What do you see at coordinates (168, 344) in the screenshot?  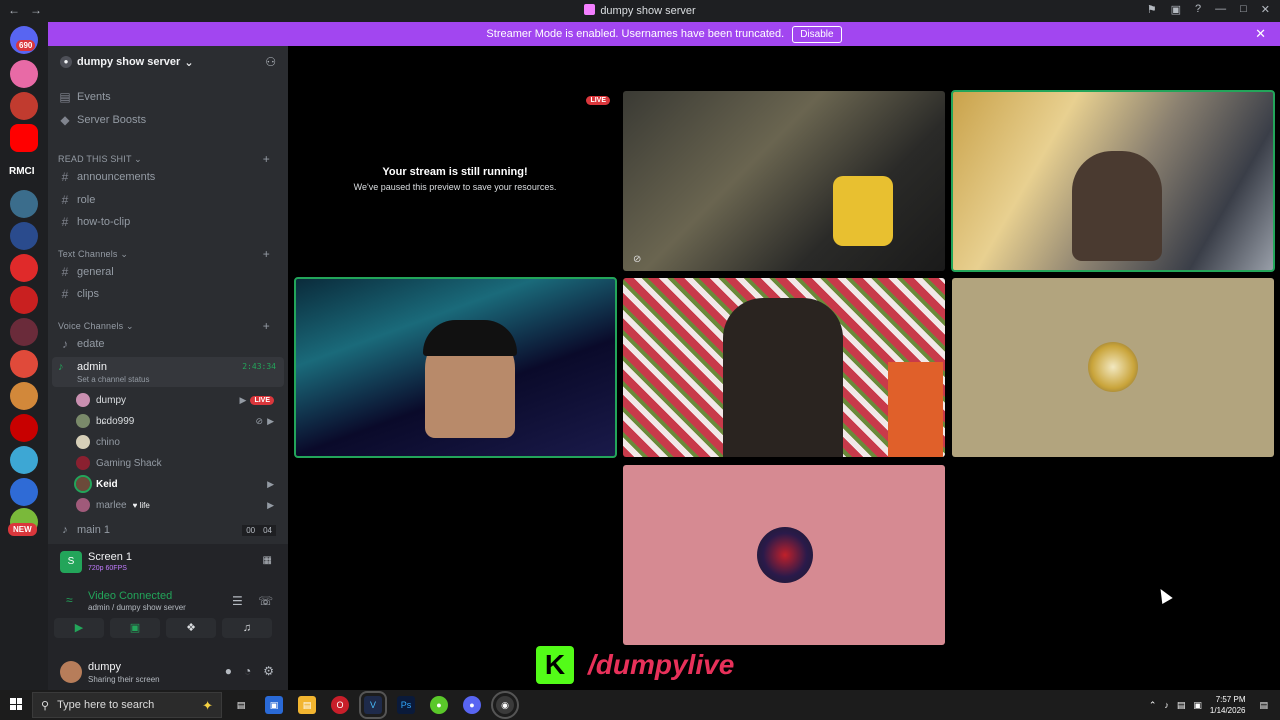 I see `voice-channel-edate: ♪ edate` at bounding box center [168, 344].